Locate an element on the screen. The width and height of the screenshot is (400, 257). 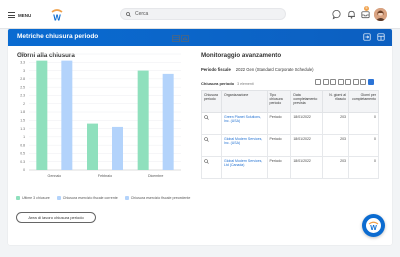
table-header: Chiusura periodo 3 elementi is located at coordinates (227, 83).